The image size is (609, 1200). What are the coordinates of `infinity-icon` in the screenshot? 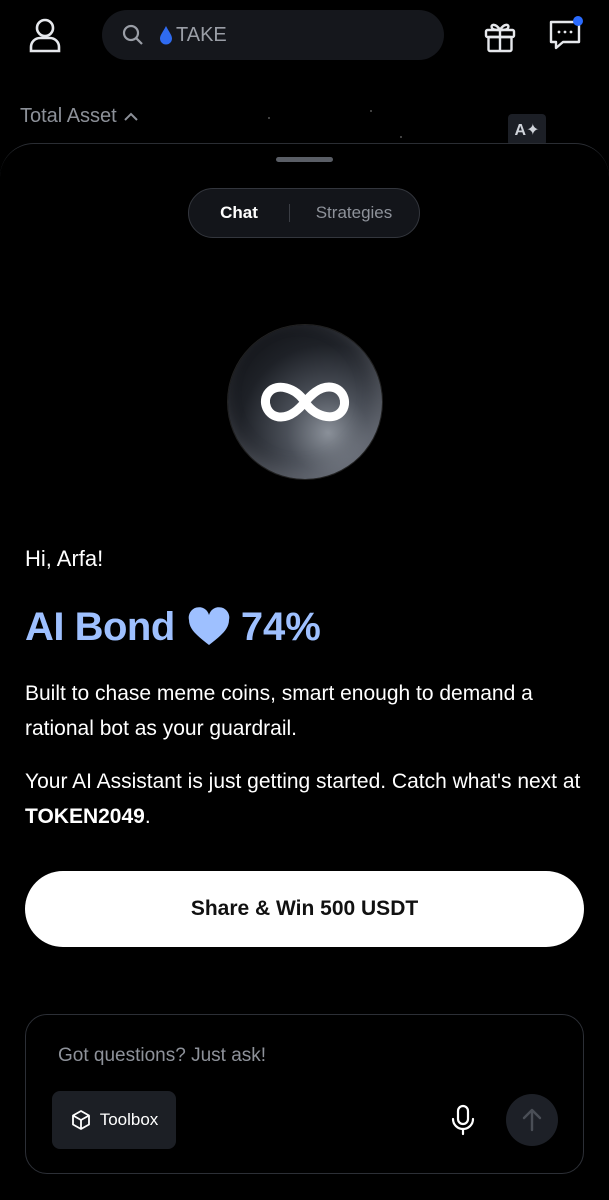 It's located at (305, 402).